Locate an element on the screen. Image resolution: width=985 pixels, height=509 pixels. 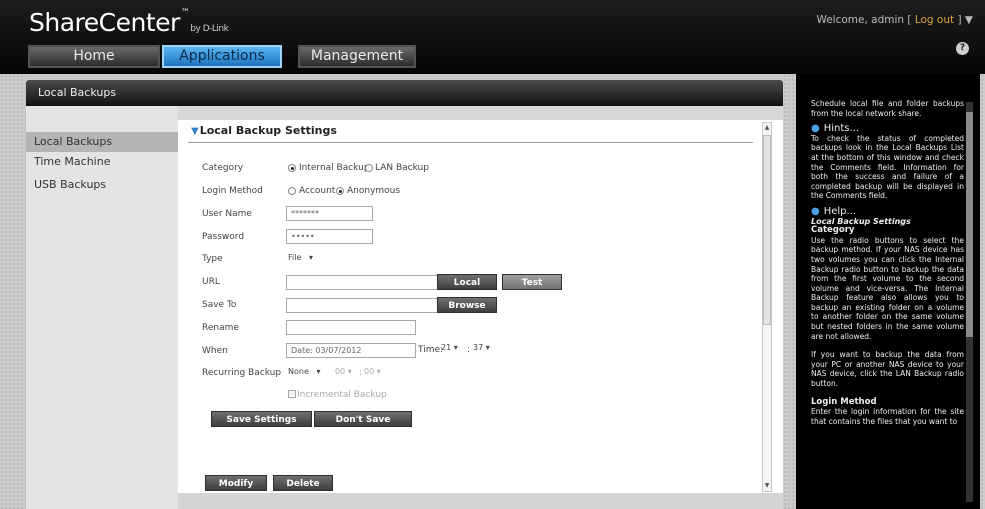
recurring-hour-select: 00 ▾ is located at coordinates (348, 372).